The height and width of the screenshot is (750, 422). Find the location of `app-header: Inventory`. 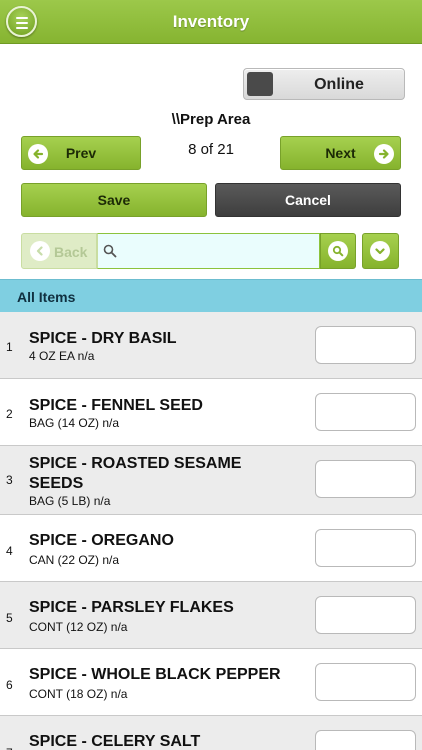

app-header: Inventory is located at coordinates (211, 22).